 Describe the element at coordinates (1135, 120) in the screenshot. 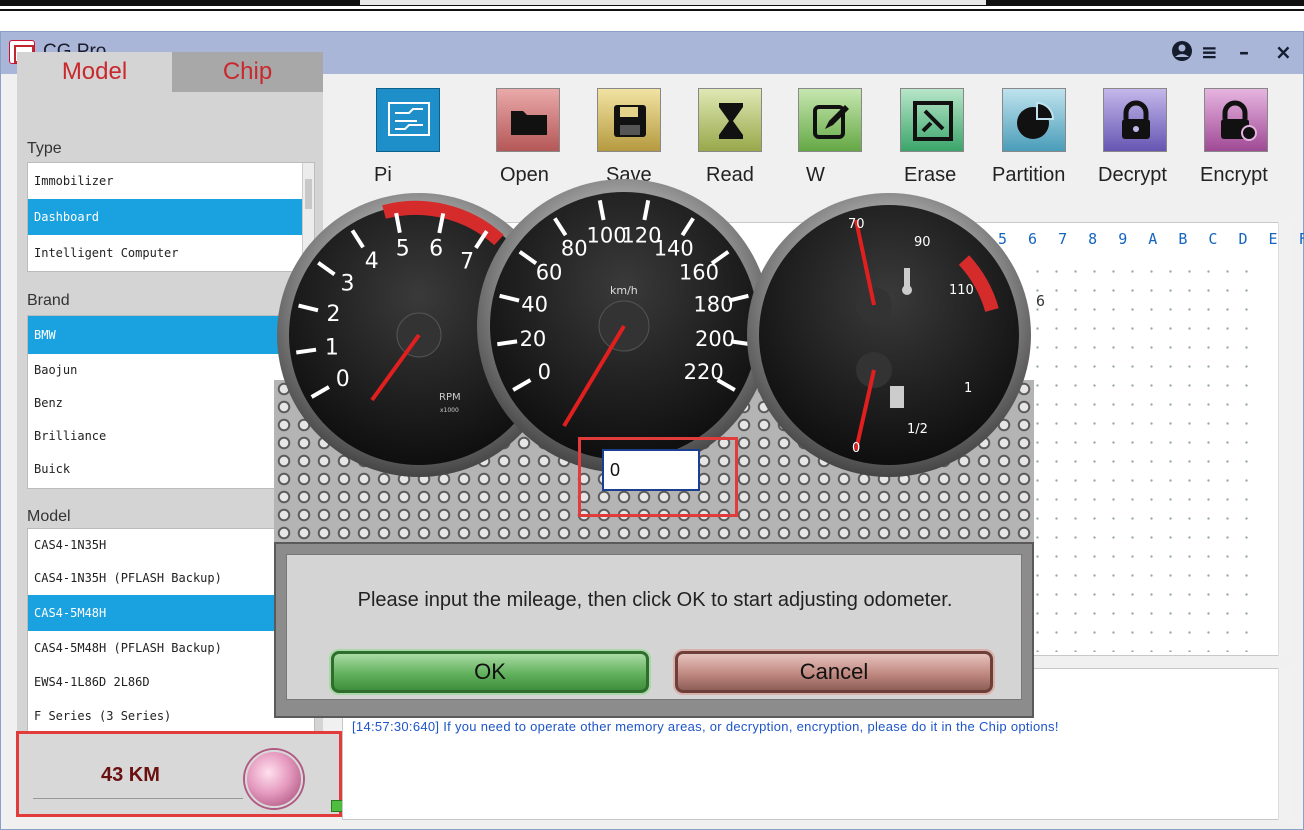

I see `decrypt-tool-button` at that location.